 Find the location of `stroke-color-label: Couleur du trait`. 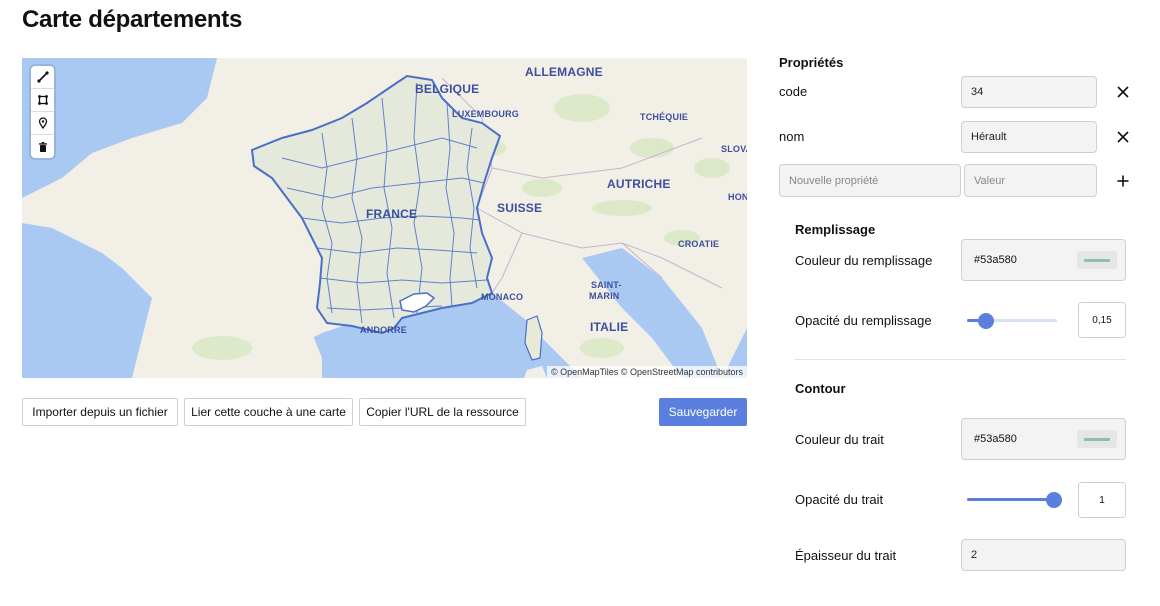

stroke-color-label: Couleur du trait is located at coordinates (839, 439).